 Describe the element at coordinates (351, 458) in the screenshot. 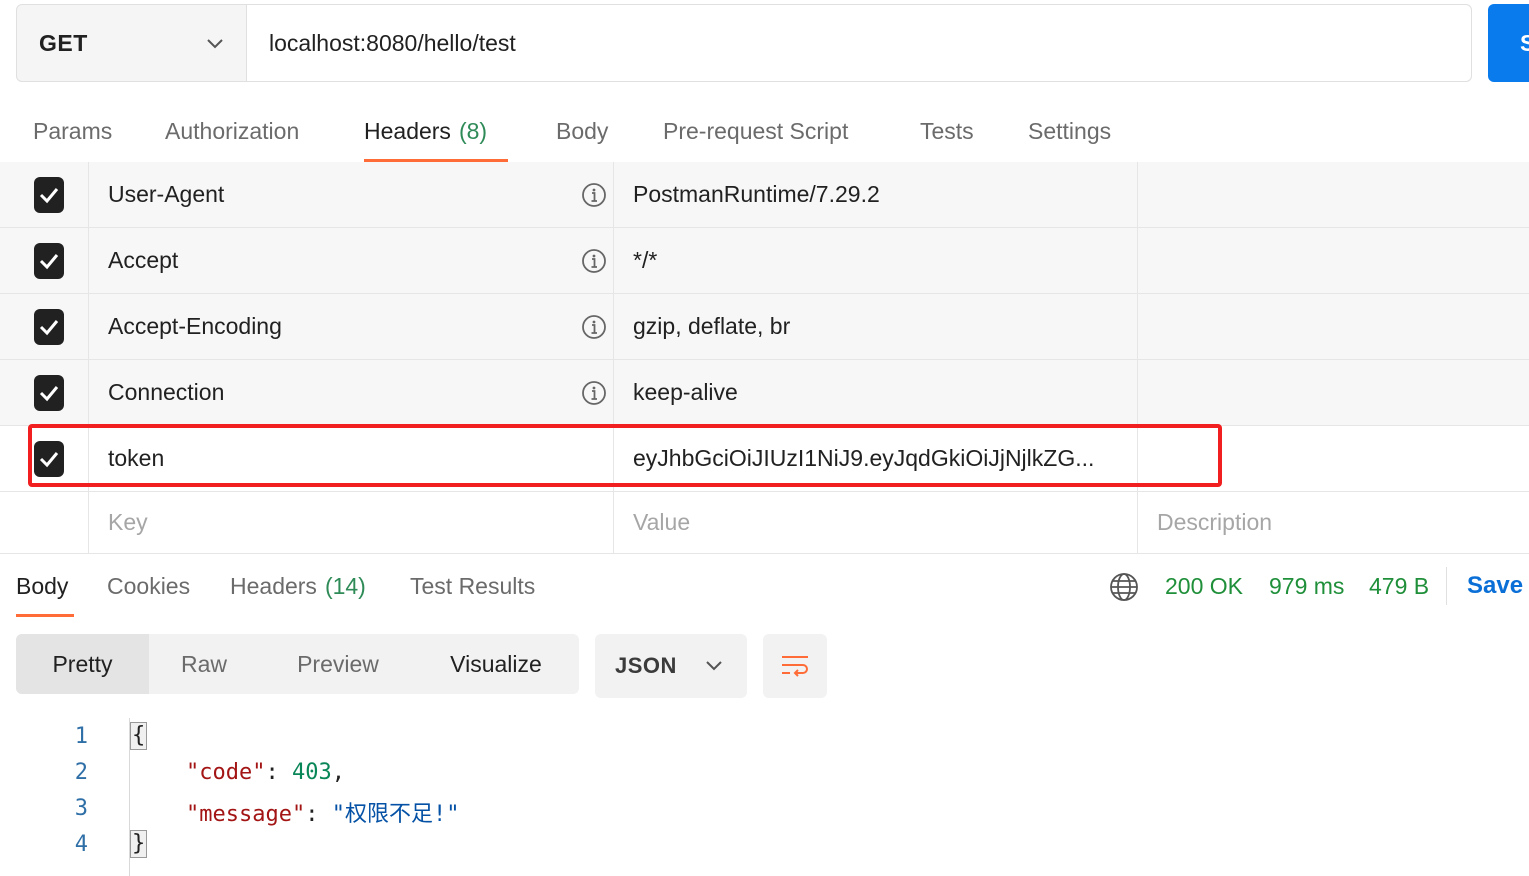

I see `header-key-cell: token` at that location.